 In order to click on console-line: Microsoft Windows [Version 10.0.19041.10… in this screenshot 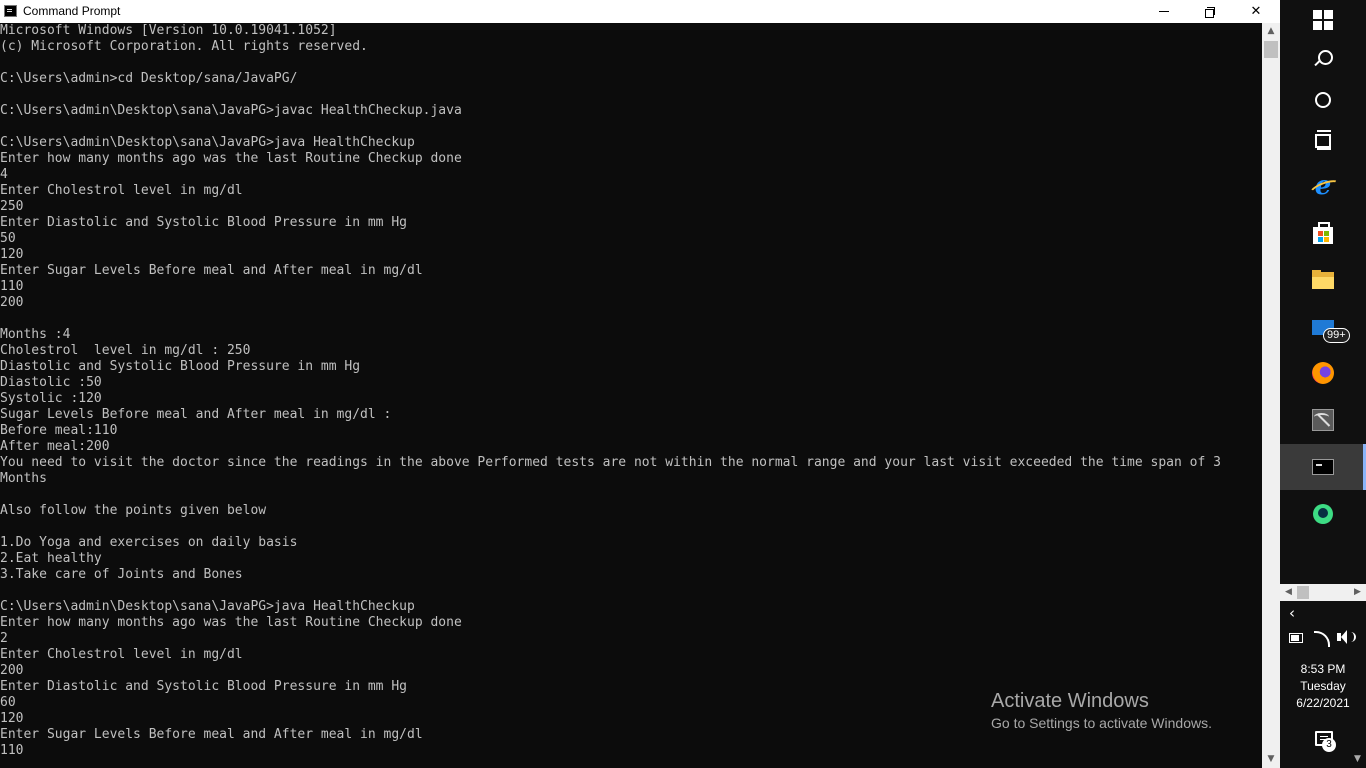, I will do `click(168, 30)`.